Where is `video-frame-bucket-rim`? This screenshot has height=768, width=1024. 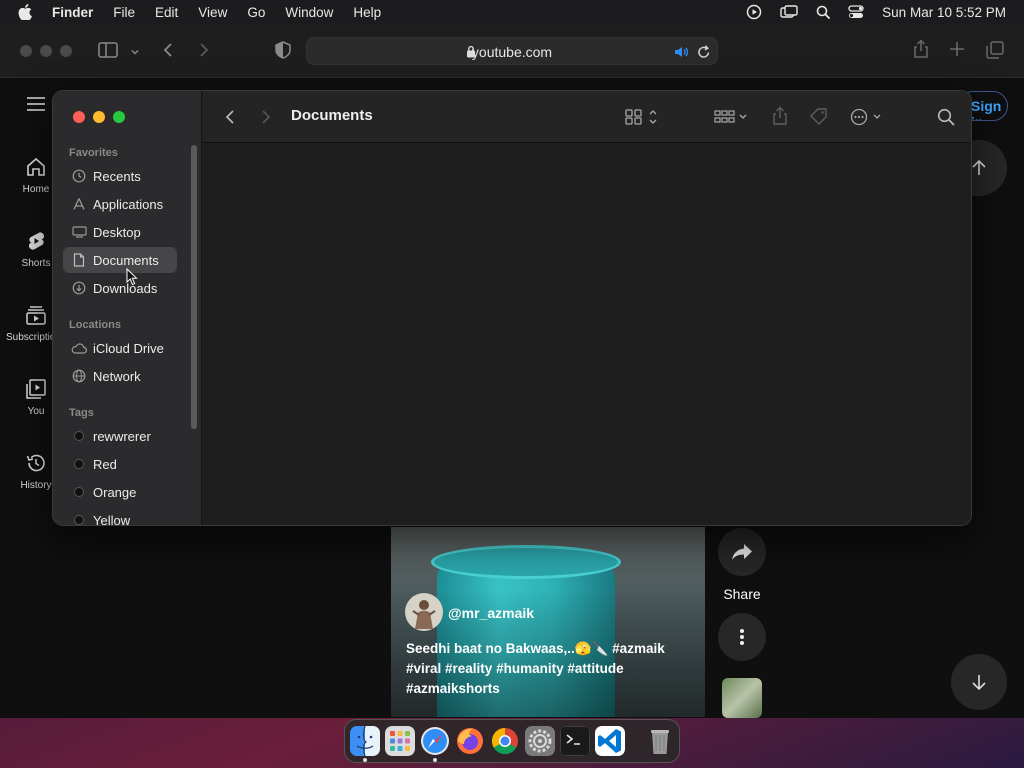
video-frame-bucket-rim is located at coordinates (526, 562).